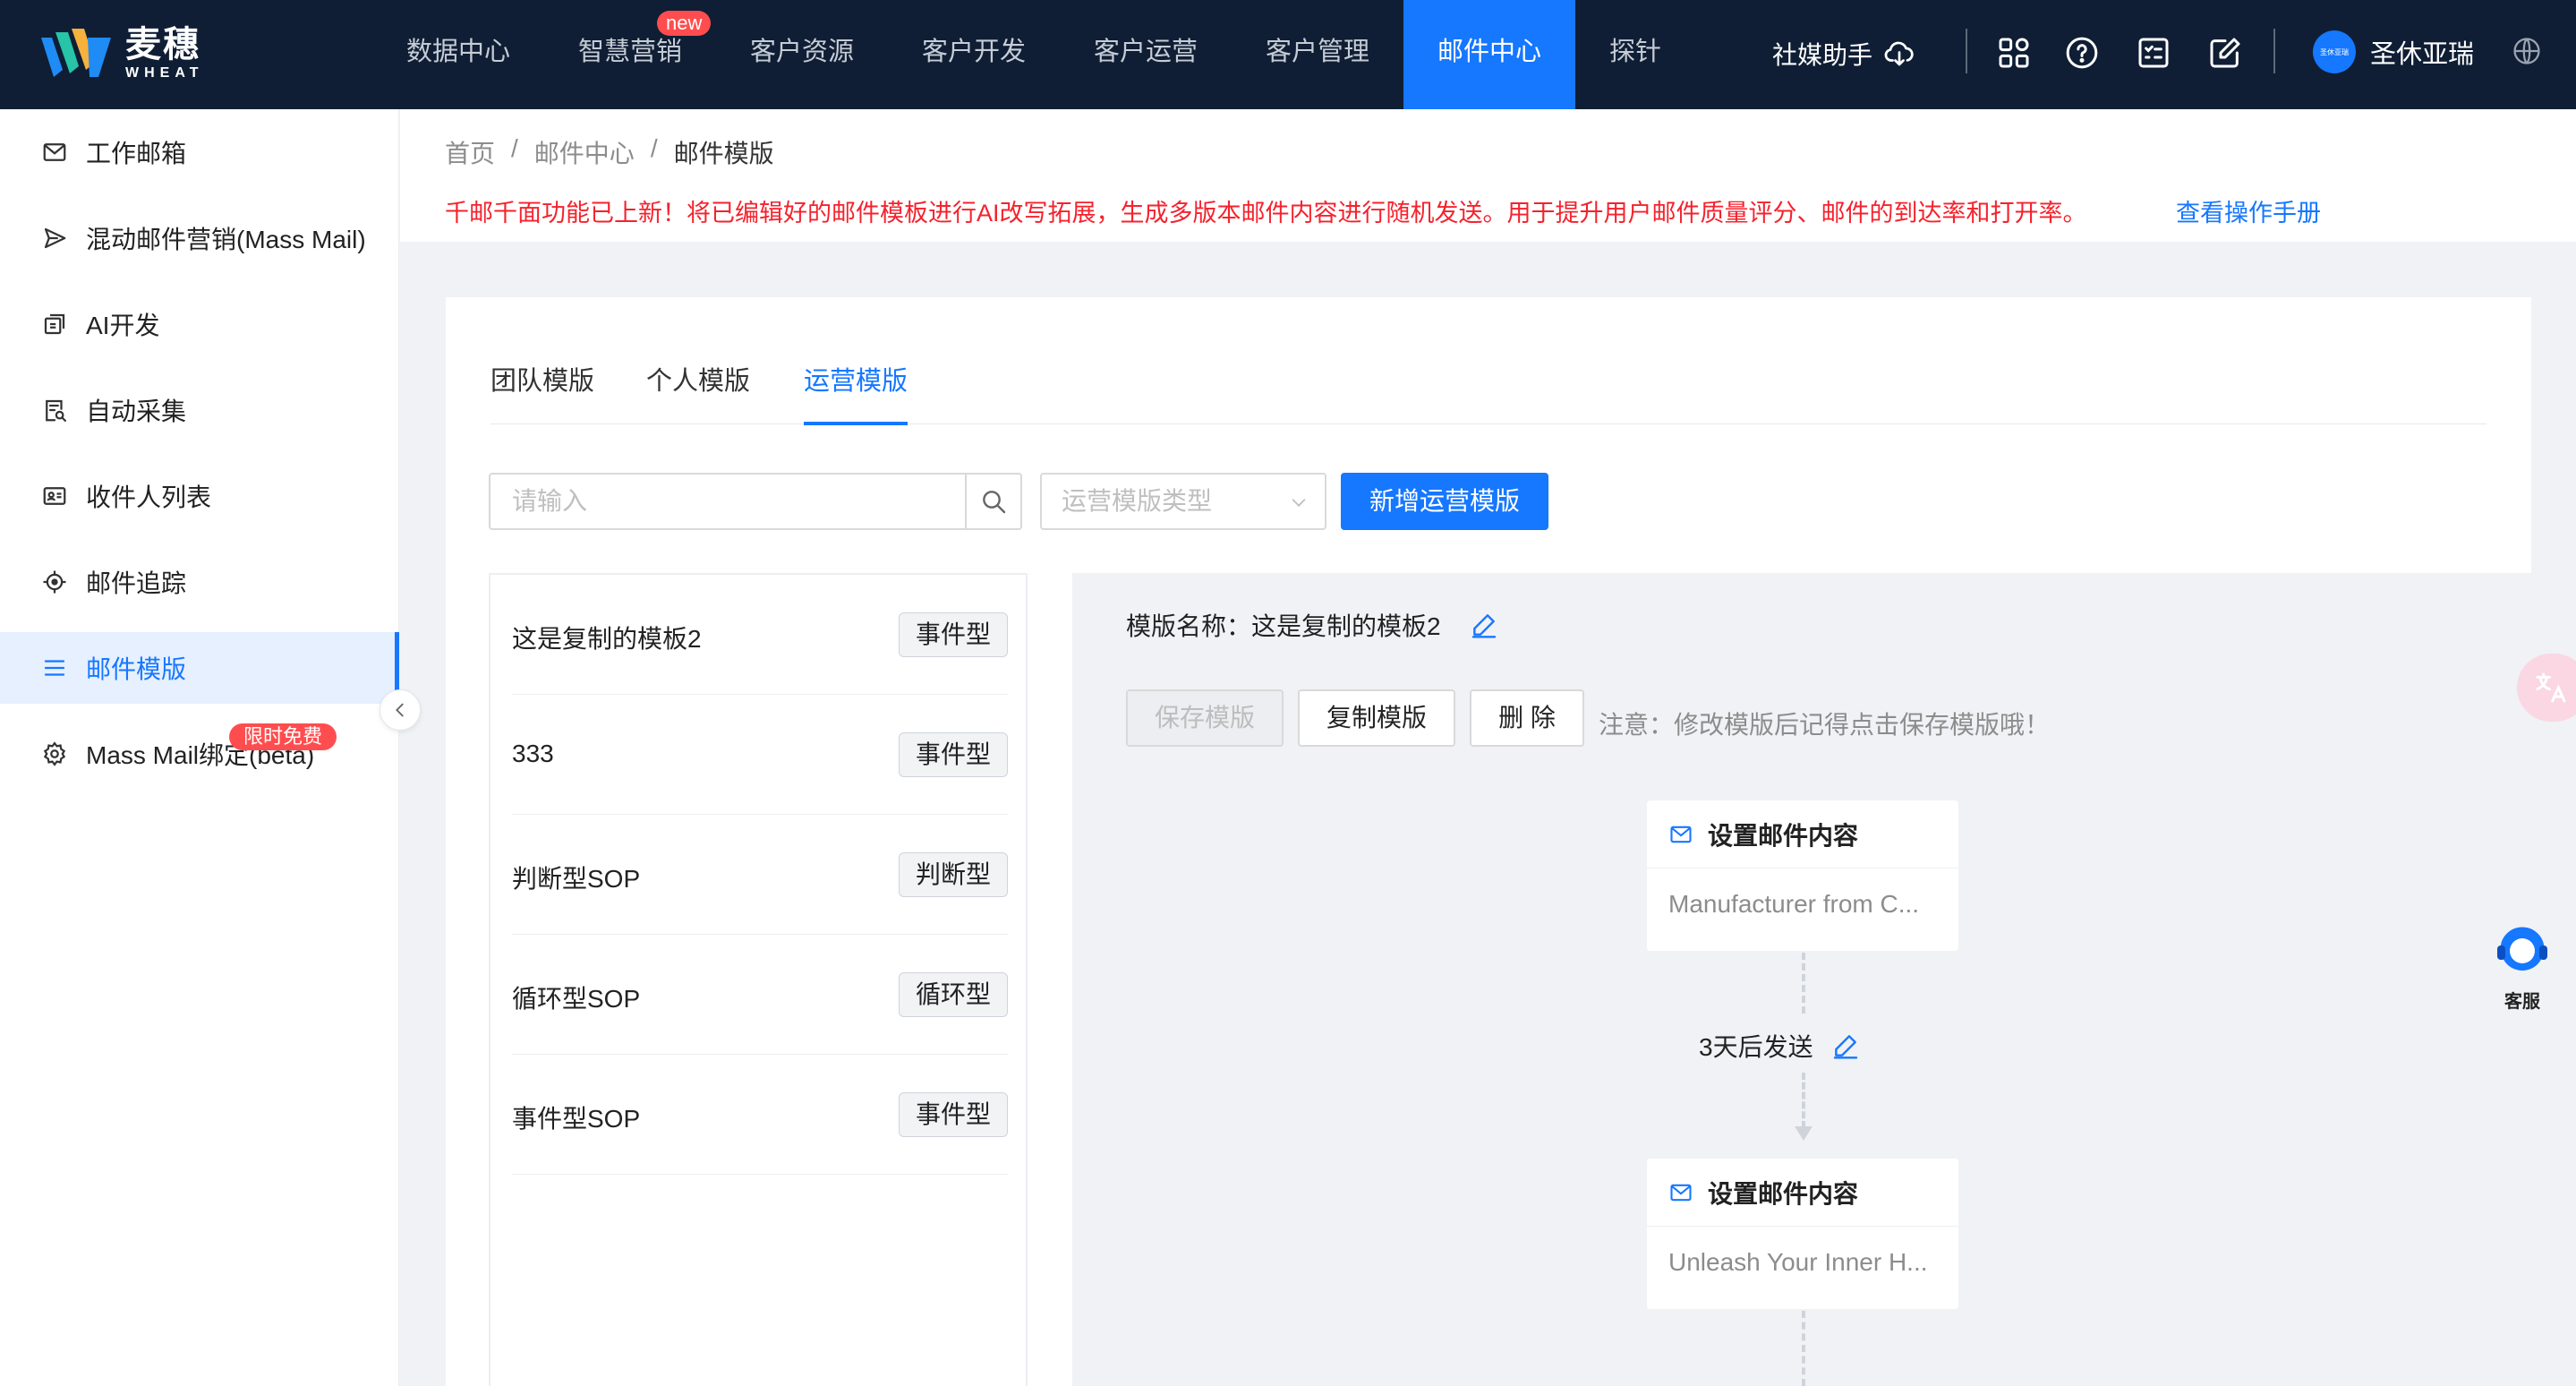 The height and width of the screenshot is (1386, 2576). I want to click on sidebar-item-mail-tracking: 邮件追踪, so click(199, 582).